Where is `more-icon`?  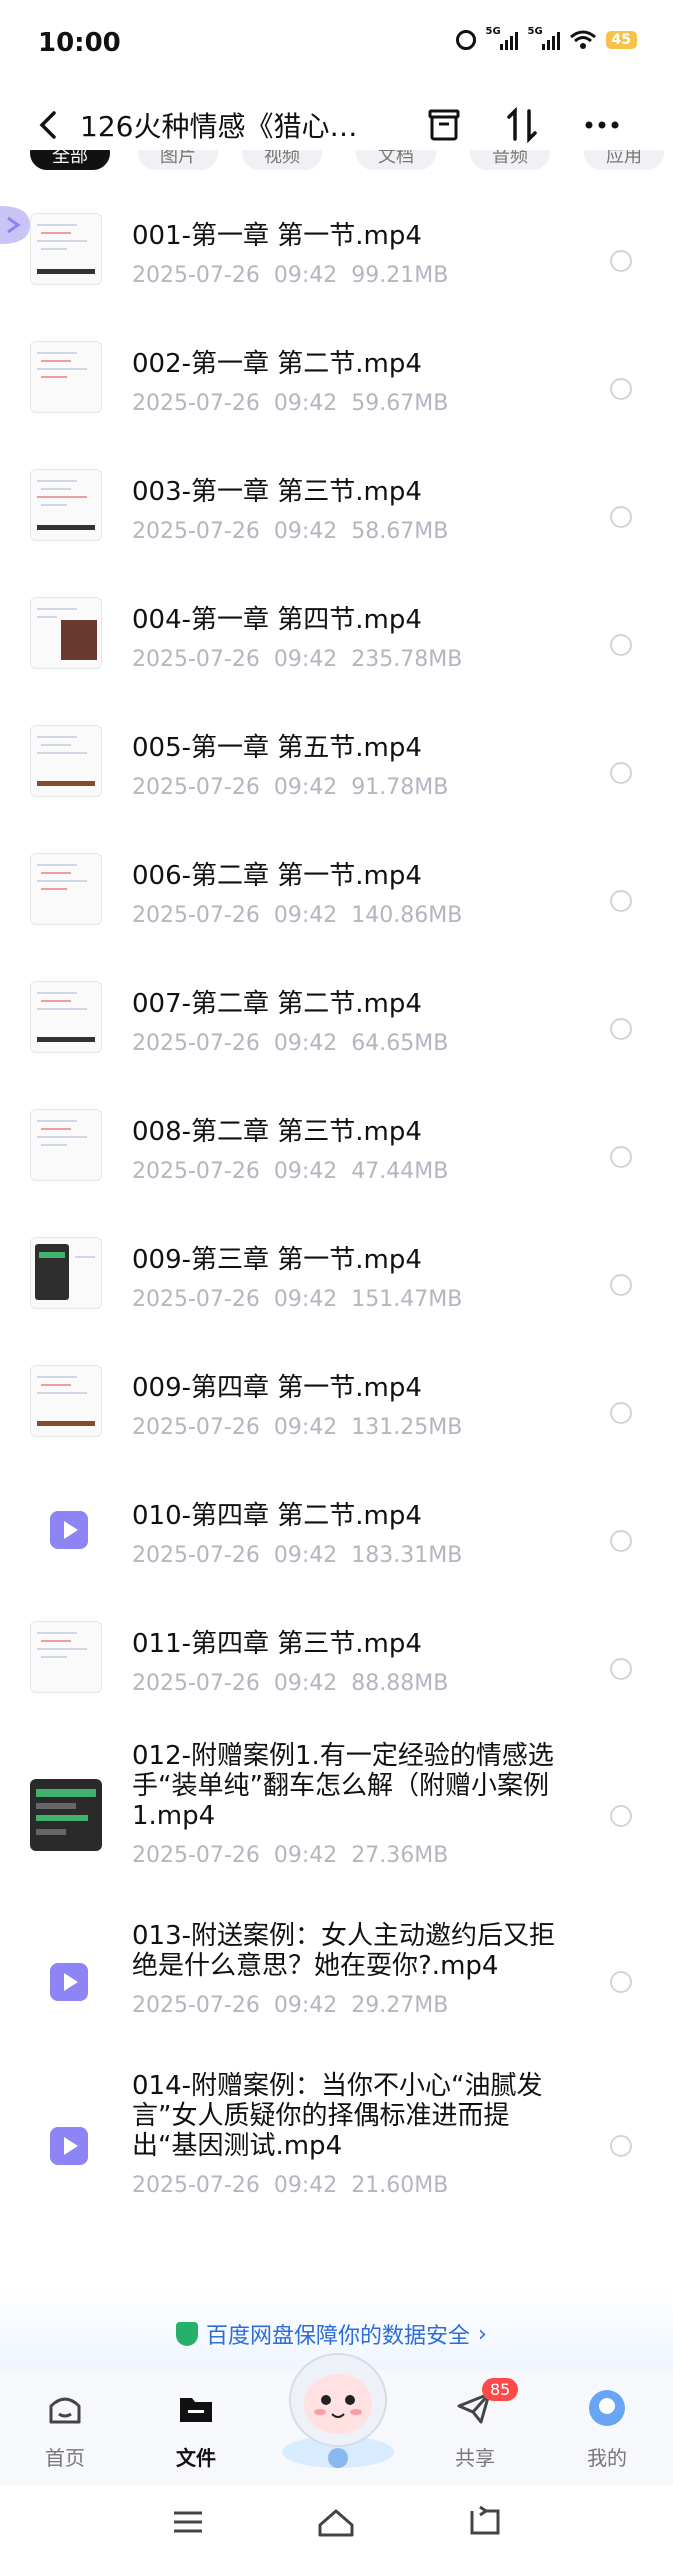 more-icon is located at coordinates (602, 125).